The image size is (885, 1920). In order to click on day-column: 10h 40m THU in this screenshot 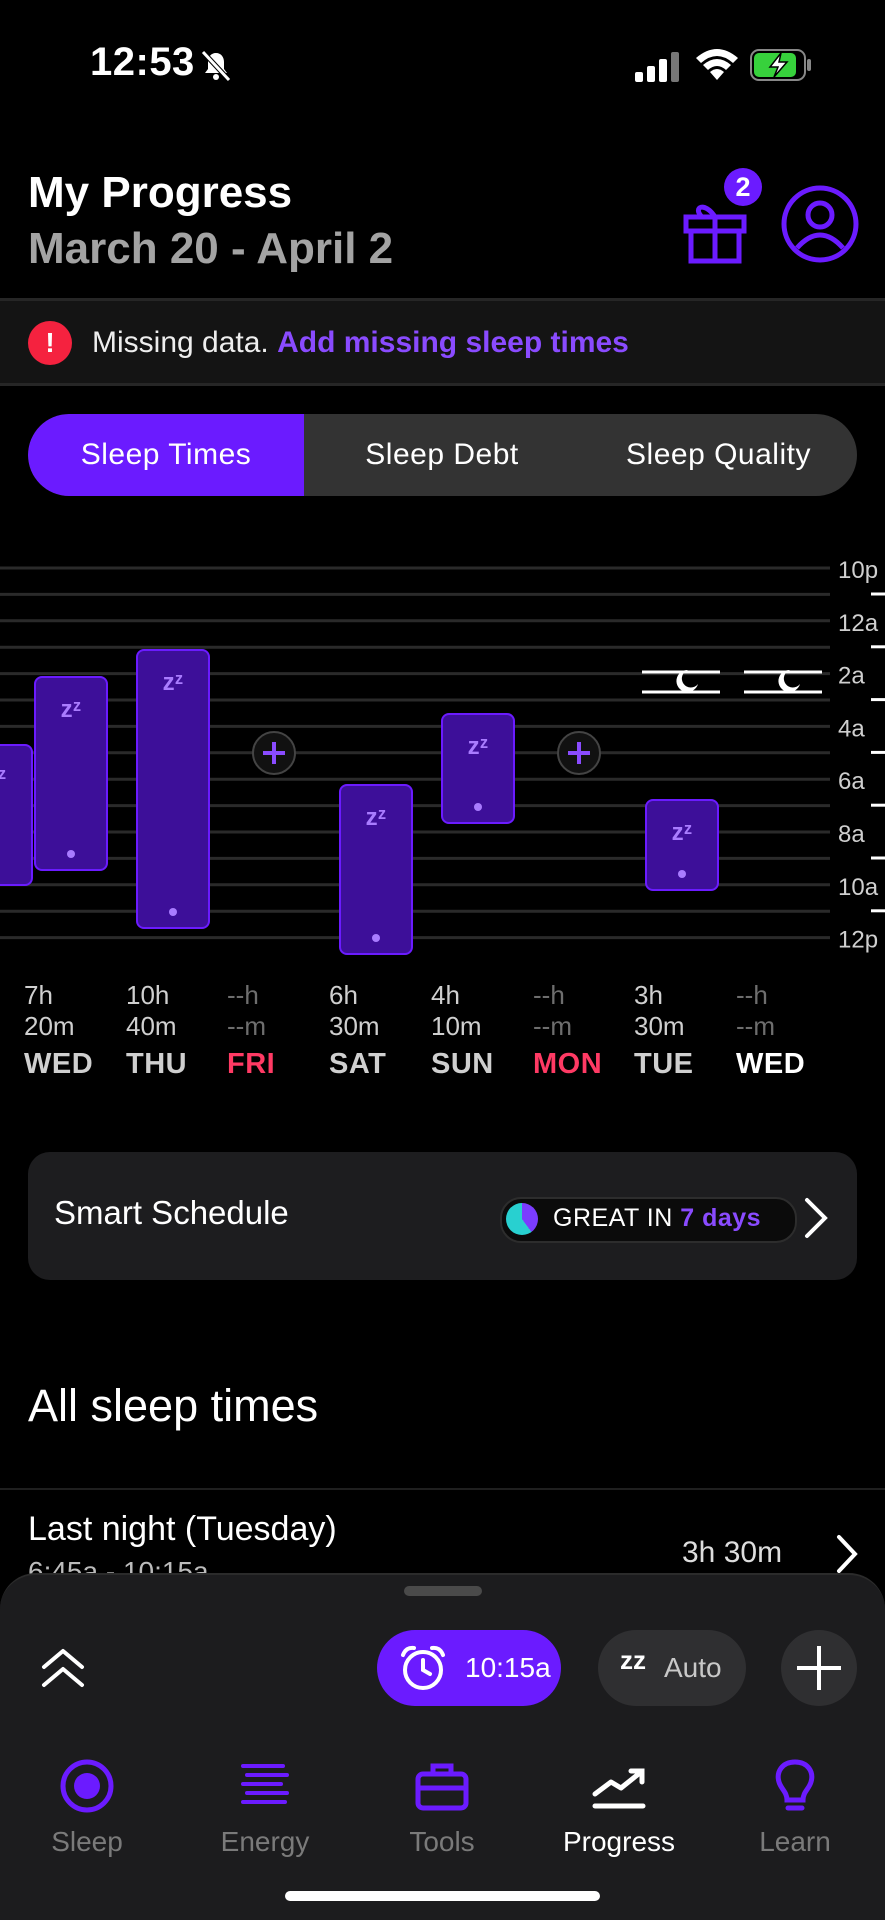, I will do `click(176, 1030)`.